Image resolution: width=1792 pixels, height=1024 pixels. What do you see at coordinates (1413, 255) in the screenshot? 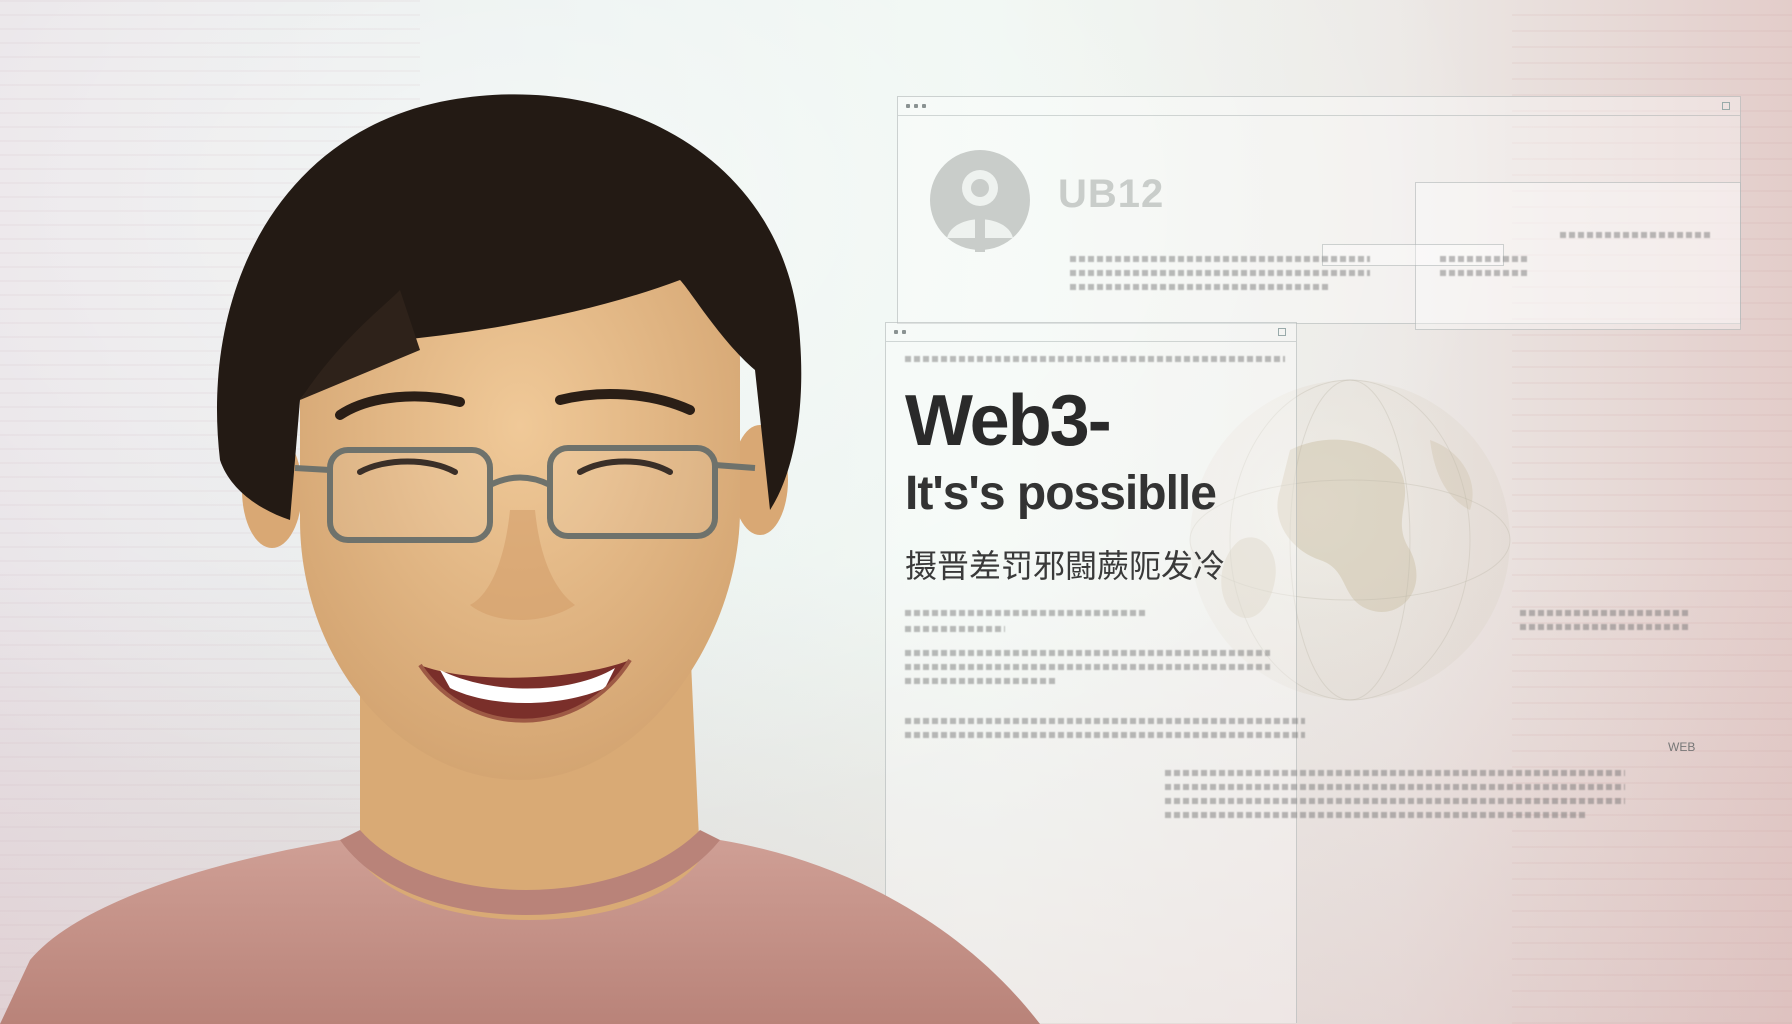
I see `browser-address-bar` at bounding box center [1413, 255].